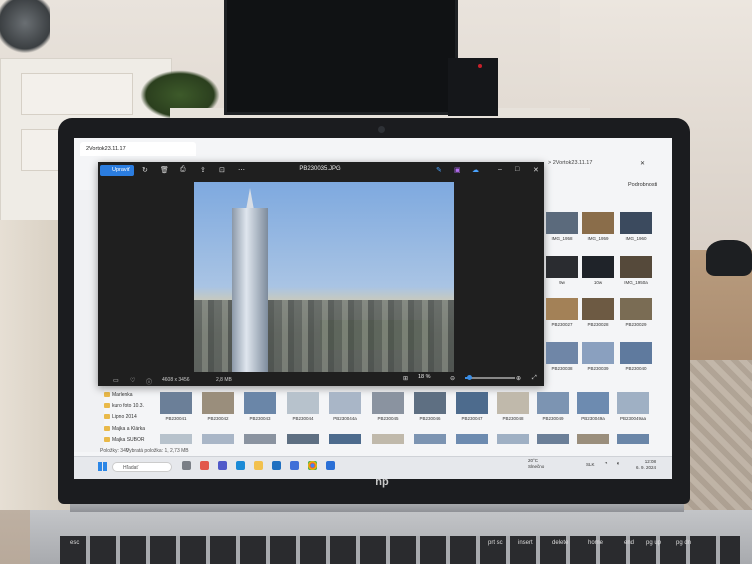  Describe the element at coordinates (593, 418) in the screenshot. I see `thumbnail-label: PB230049a` at that location.